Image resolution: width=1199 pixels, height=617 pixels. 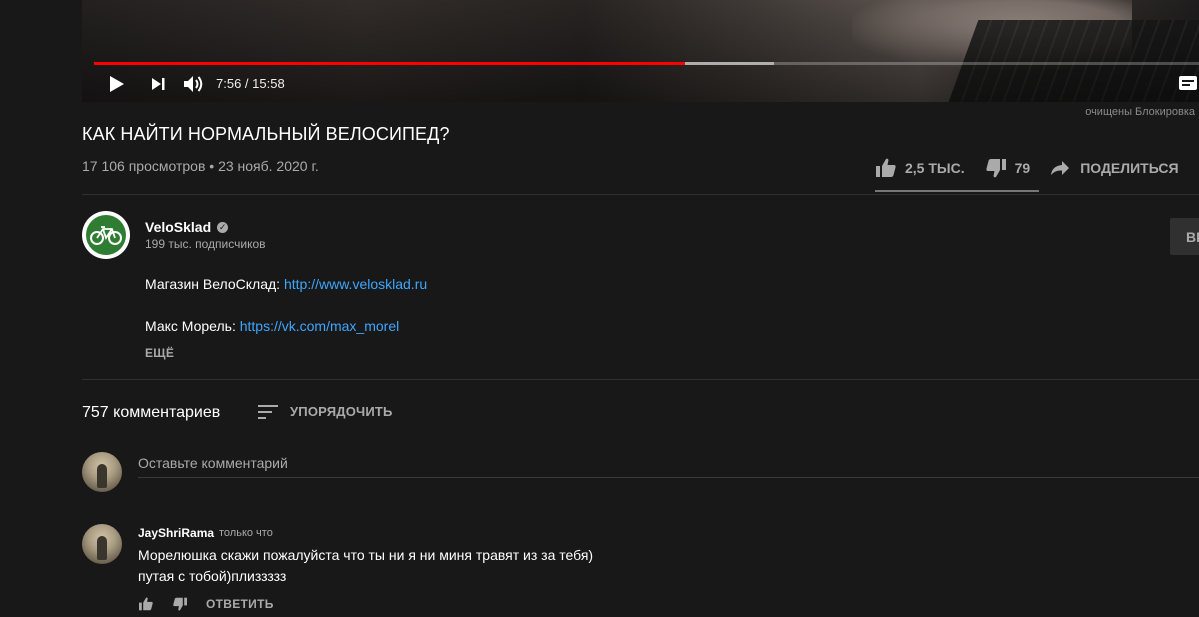 I want to click on share-icon, so click(x=1060, y=168).